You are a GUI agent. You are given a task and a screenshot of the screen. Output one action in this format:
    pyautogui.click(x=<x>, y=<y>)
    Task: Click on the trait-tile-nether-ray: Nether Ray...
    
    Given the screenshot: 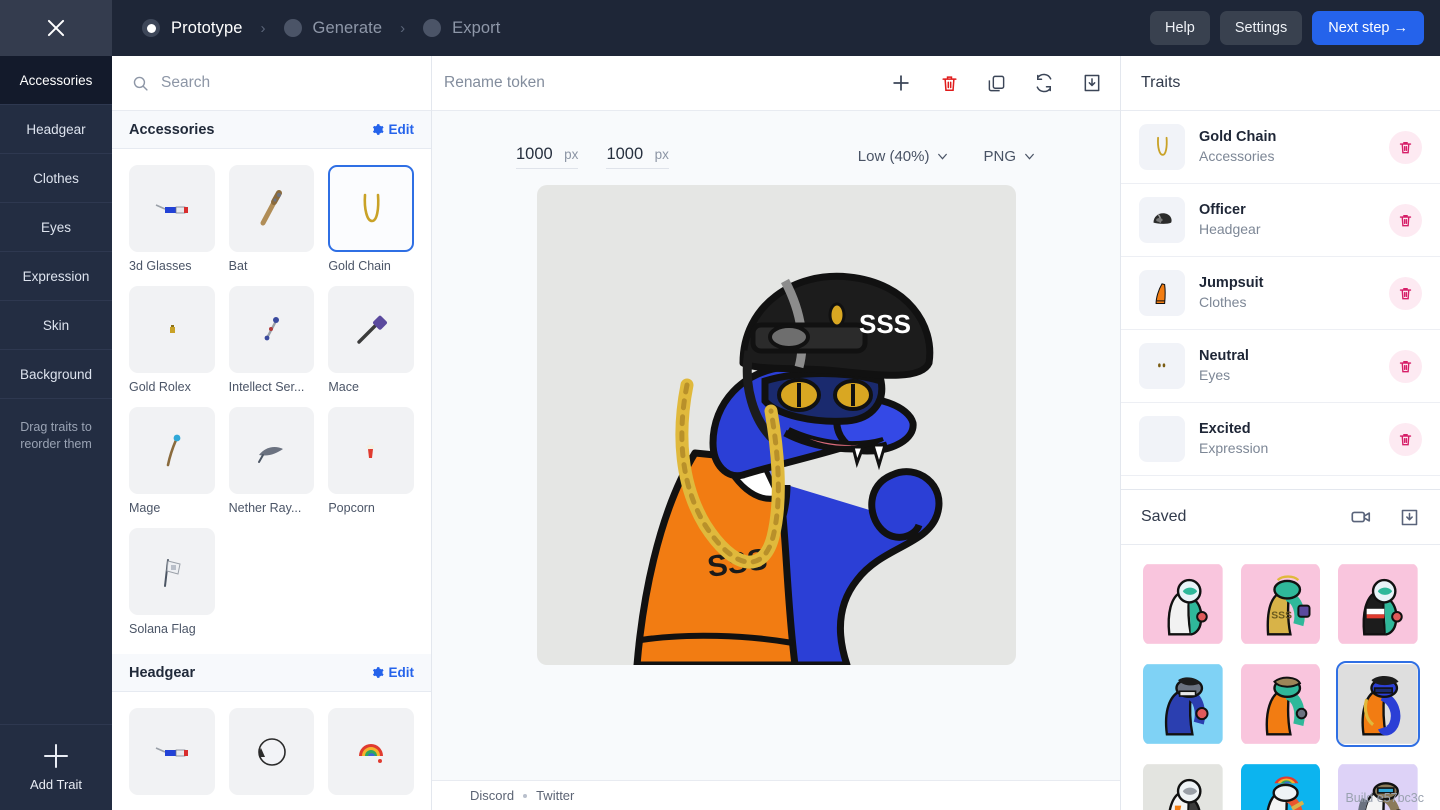 What is the action you would take?
    pyautogui.click(x=271, y=461)
    